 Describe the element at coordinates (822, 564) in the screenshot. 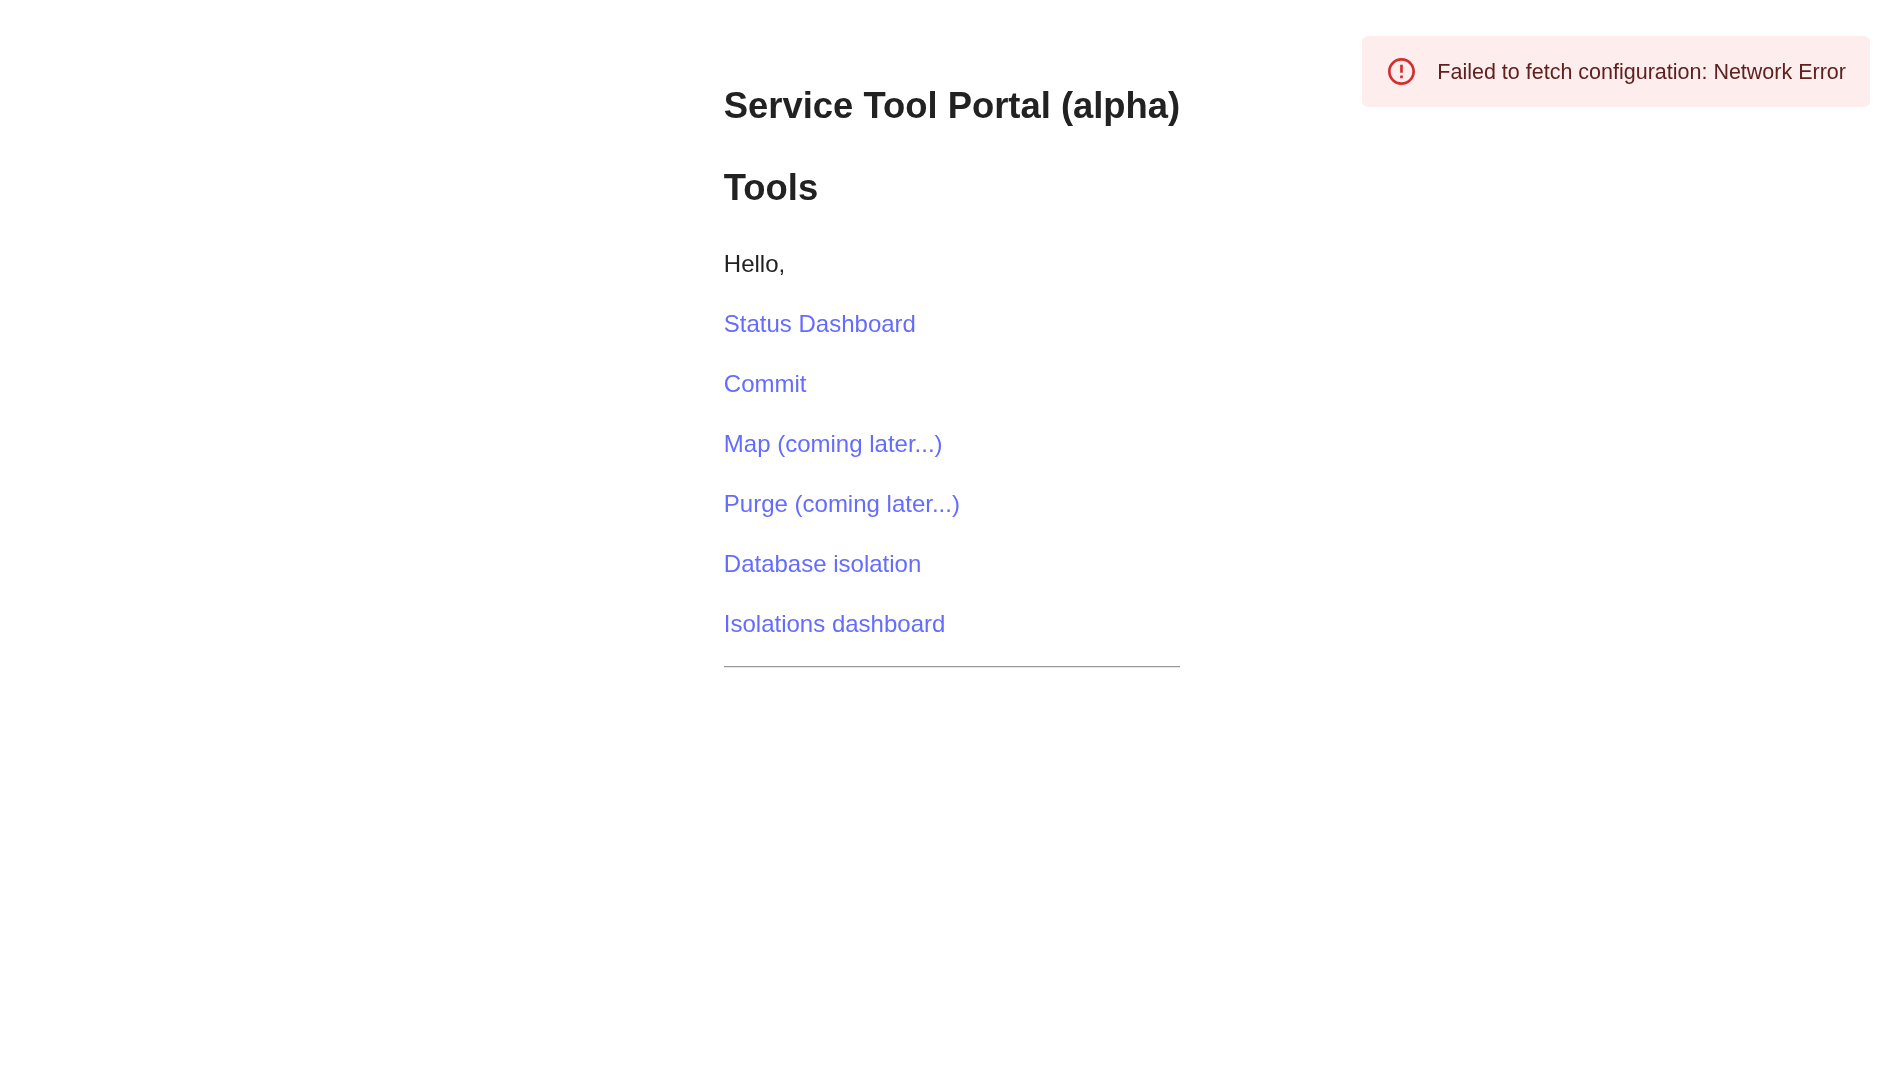

I see `tool-link: Database isolation` at that location.